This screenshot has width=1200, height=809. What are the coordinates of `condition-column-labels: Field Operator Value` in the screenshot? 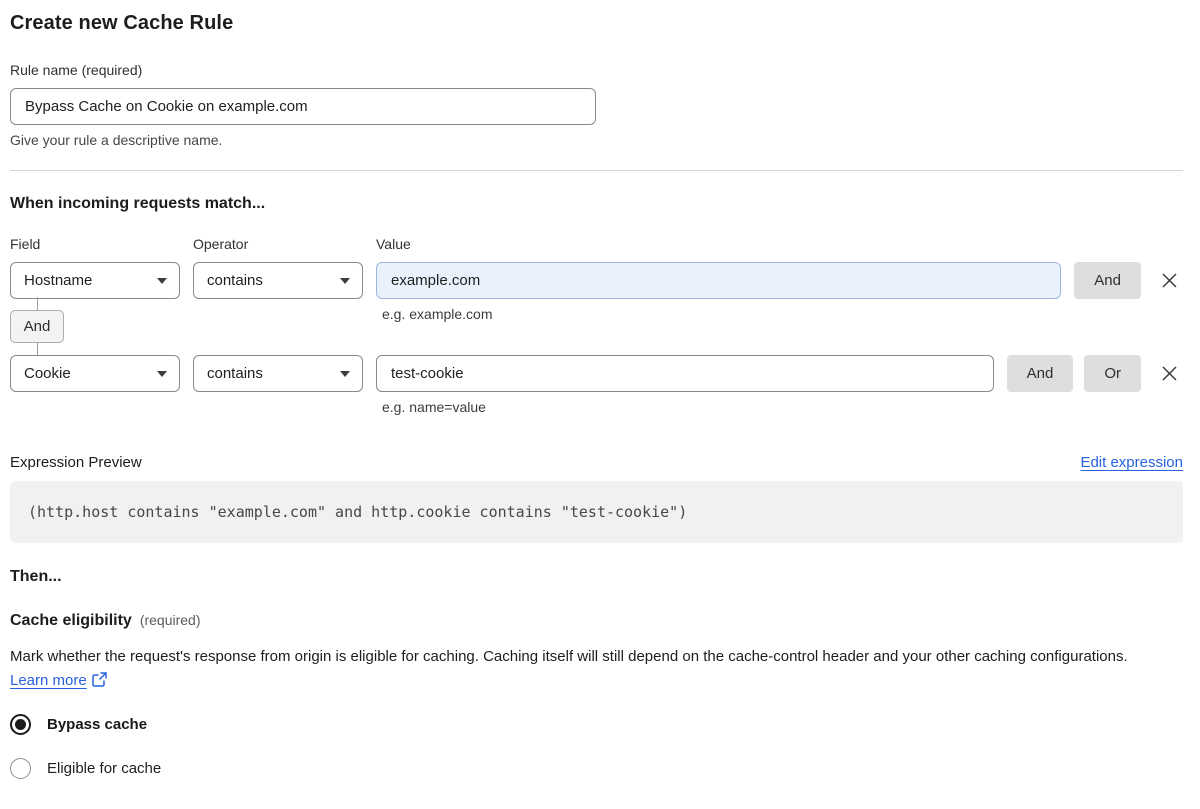 It's located at (596, 244).